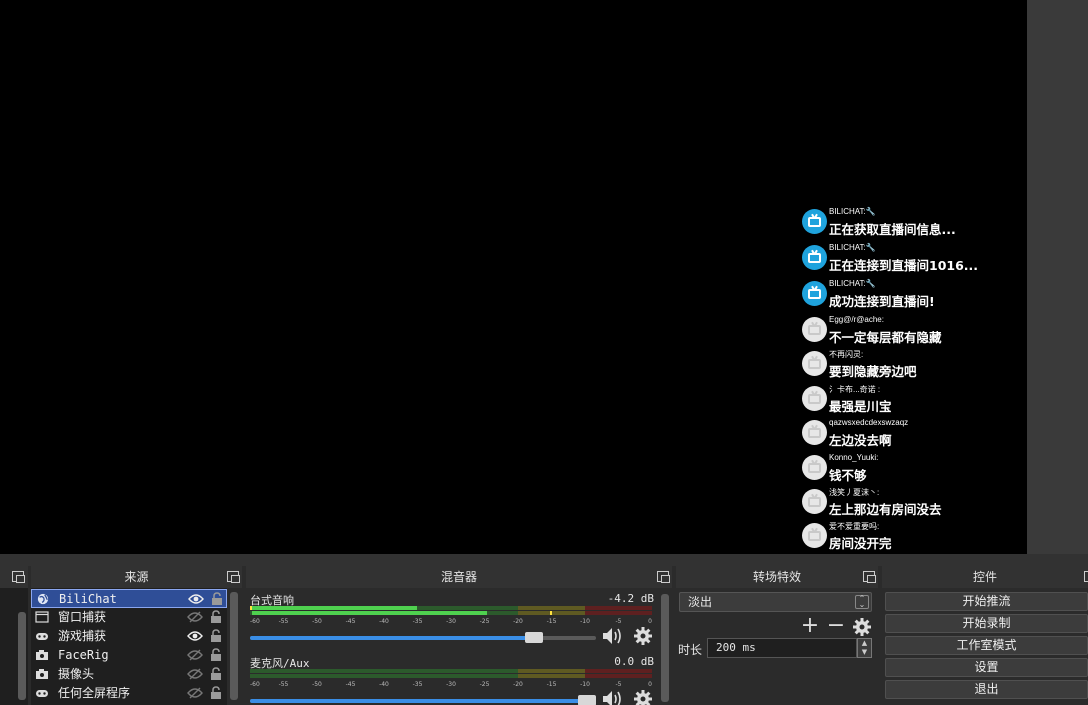 The image size is (1088, 705). Describe the element at coordinates (129, 674) in the screenshot. I see `source-item: 摄像头` at that location.